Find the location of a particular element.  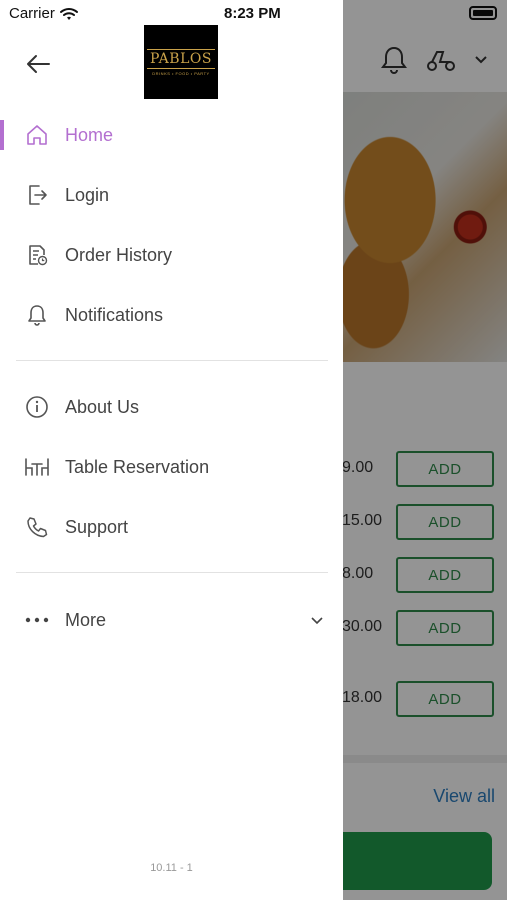

logo-subtext: DRINKS • FOOD • PARTY is located at coordinates (181, 73).